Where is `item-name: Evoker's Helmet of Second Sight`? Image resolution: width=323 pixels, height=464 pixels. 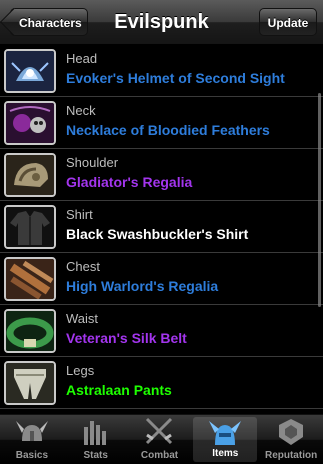 item-name: Evoker's Helmet of Second Sight is located at coordinates (175, 78).